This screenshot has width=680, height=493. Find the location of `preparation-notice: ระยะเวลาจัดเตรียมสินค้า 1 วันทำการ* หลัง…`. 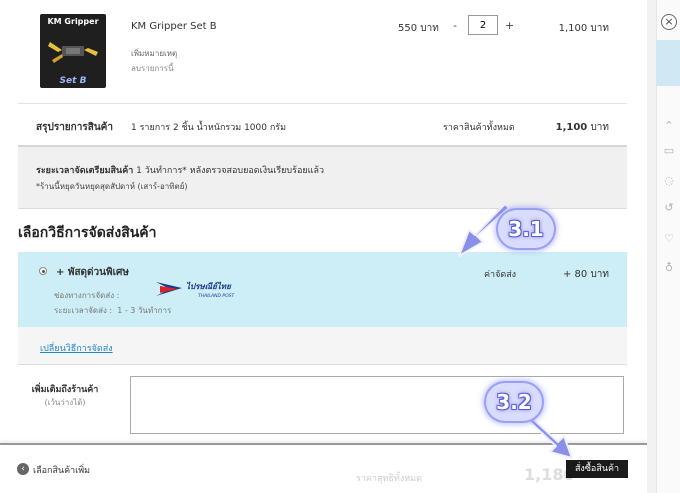

preparation-notice: ระยะเวลาจัดเตรียมสินค้า 1 วันทำการ* หลัง… is located at coordinates (322, 178).